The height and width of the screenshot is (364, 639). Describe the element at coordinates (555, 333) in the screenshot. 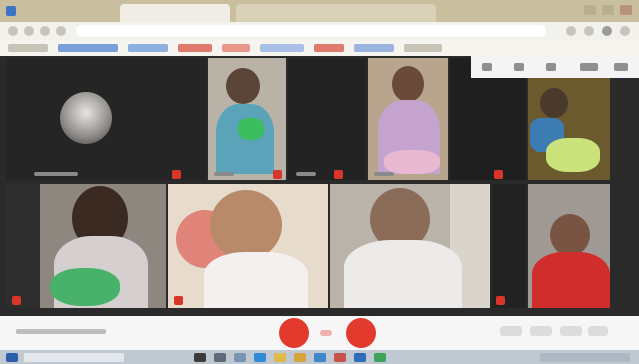

I see `meeting-right-controls` at that location.